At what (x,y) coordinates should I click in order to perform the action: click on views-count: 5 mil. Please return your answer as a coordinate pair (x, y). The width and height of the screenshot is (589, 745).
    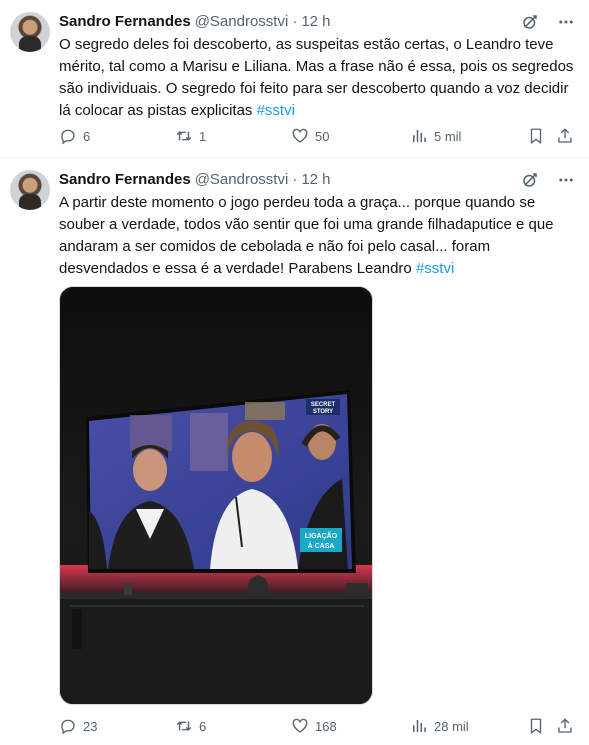
    Looking at the image, I should click on (448, 136).